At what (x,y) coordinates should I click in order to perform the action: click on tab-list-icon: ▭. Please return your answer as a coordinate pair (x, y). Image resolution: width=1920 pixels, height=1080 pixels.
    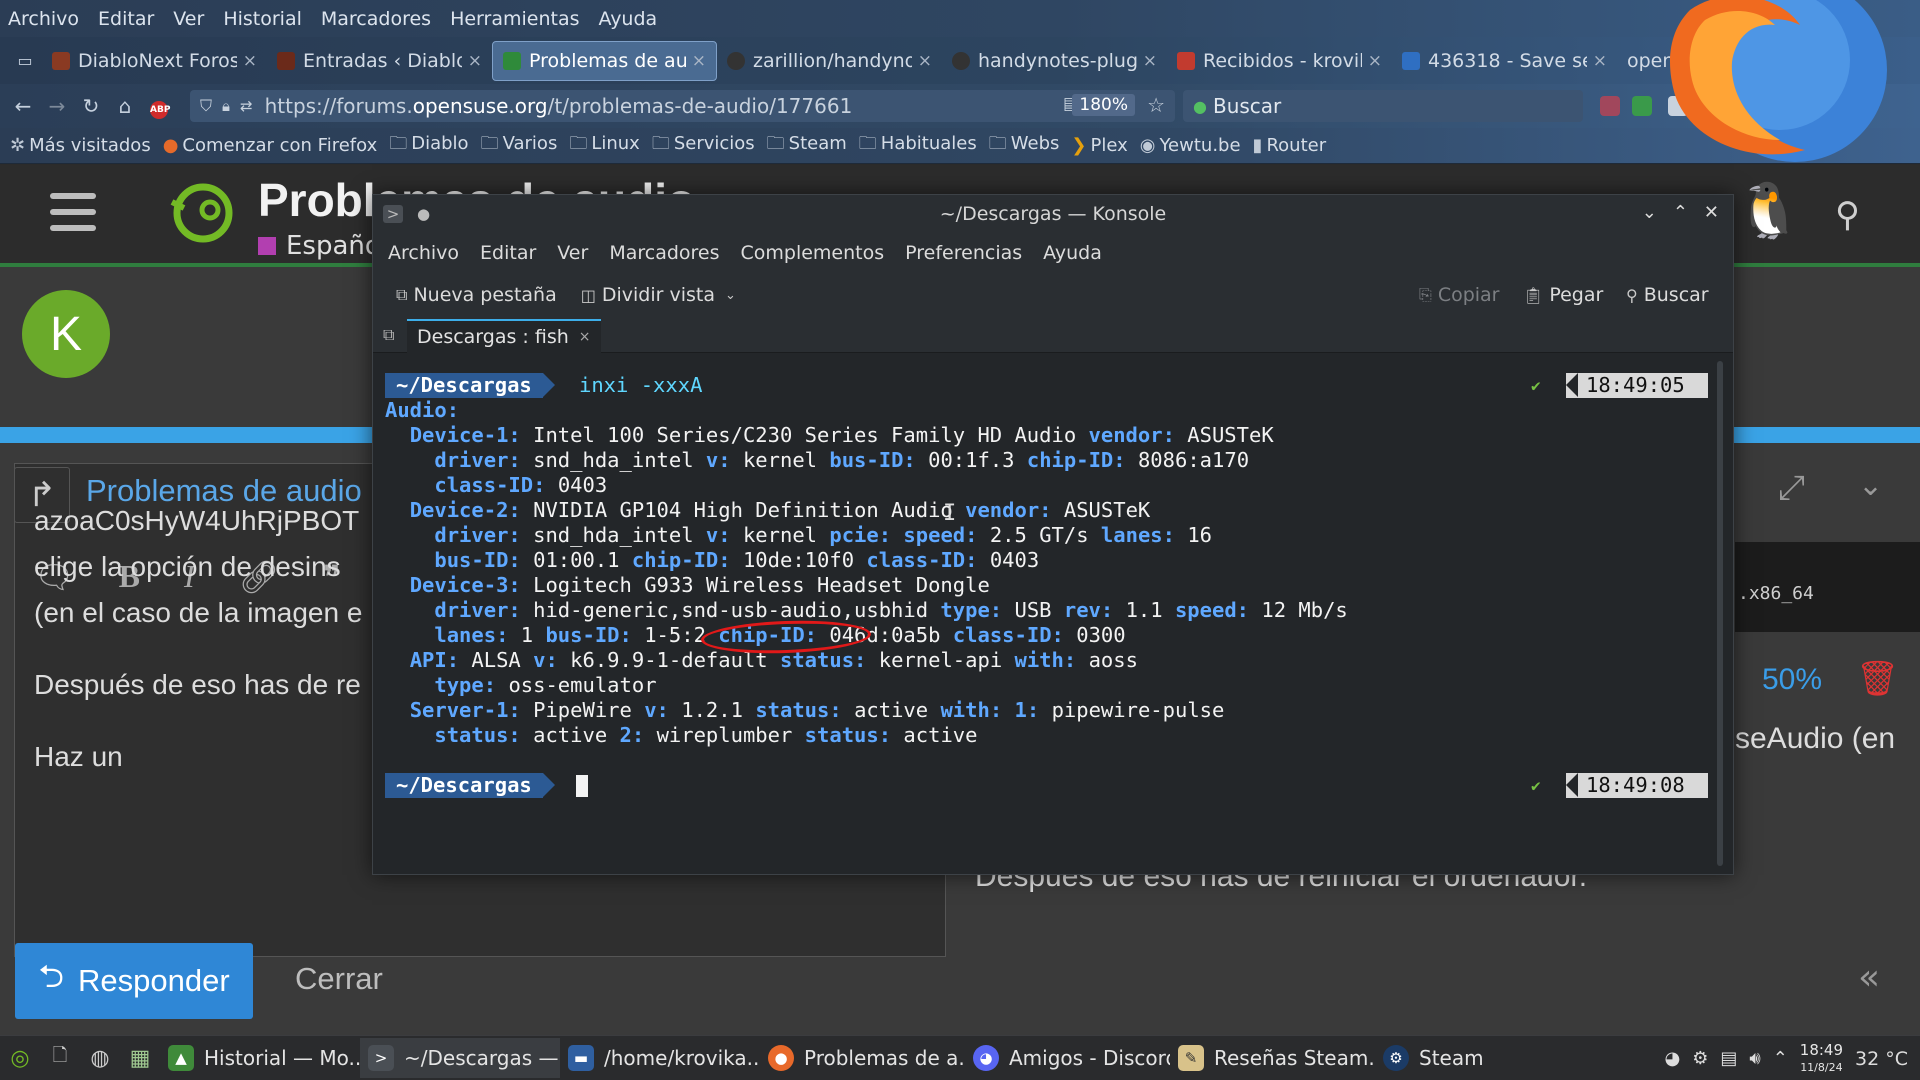
    Looking at the image, I should click on (25, 60).